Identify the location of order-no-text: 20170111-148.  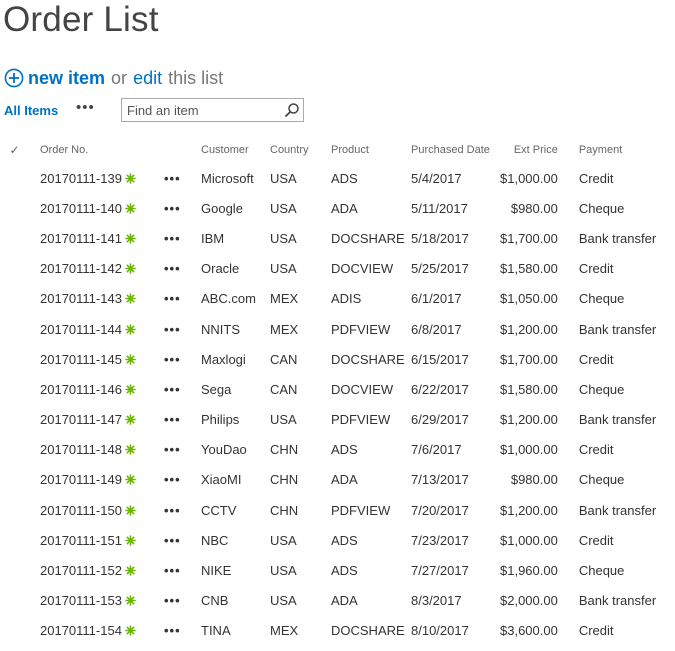
(81, 449).